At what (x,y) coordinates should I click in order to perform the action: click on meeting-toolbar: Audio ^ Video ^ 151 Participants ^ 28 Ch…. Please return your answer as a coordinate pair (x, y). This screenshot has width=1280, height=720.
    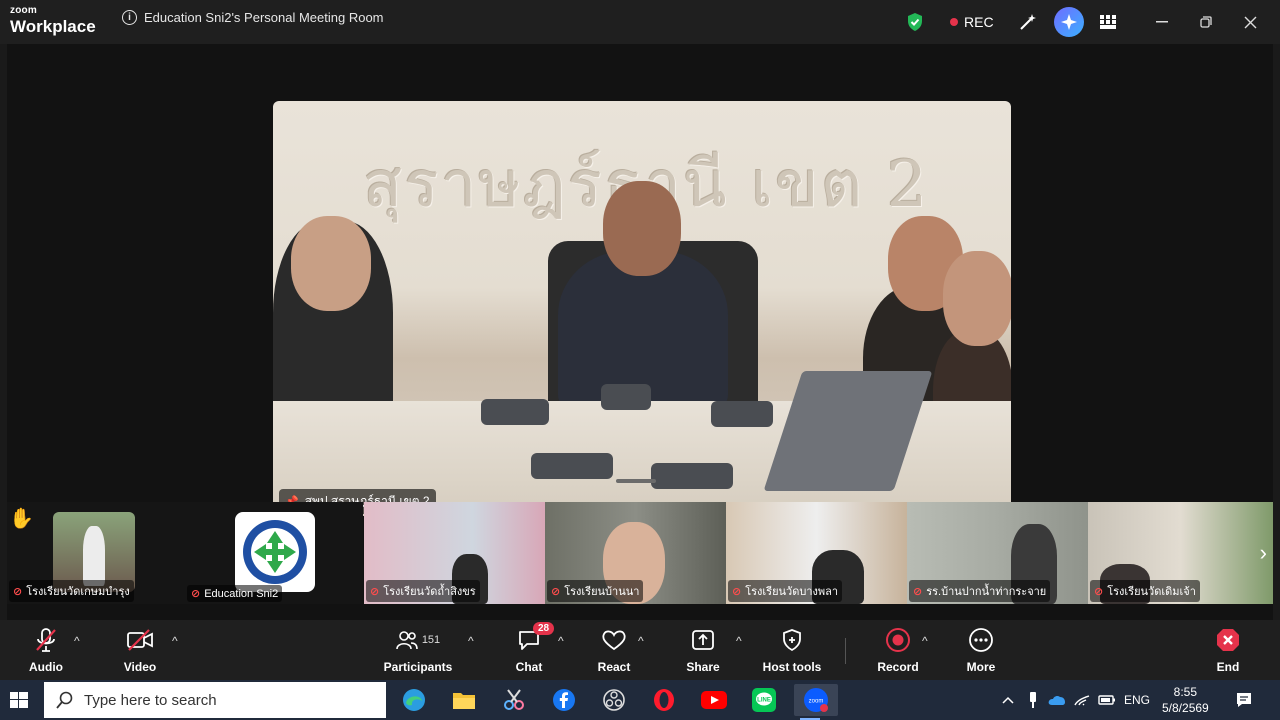
    Looking at the image, I should click on (640, 650).